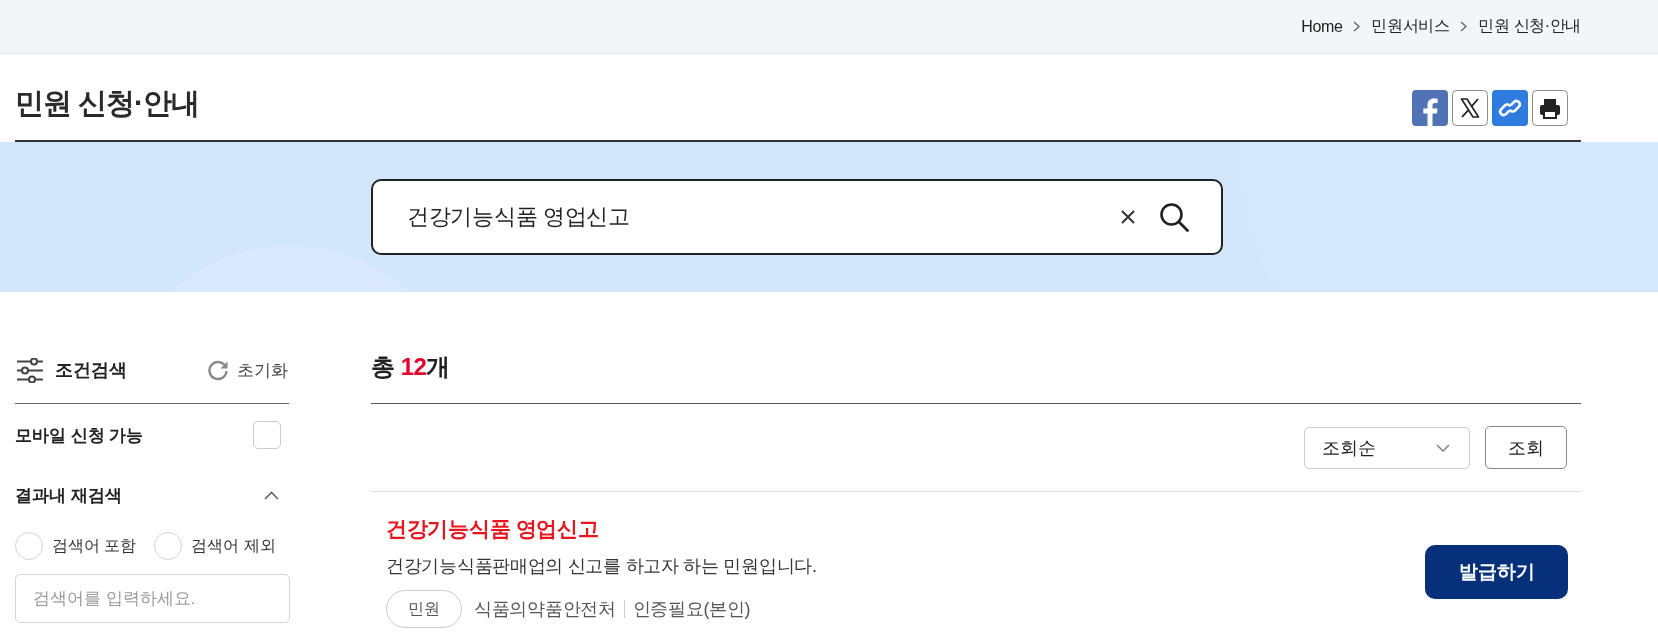 Image resolution: width=1658 pixels, height=637 pixels. What do you see at coordinates (152, 598) in the screenshot?
I see `keyword-input-field: 검색어를 입력하세요.` at bounding box center [152, 598].